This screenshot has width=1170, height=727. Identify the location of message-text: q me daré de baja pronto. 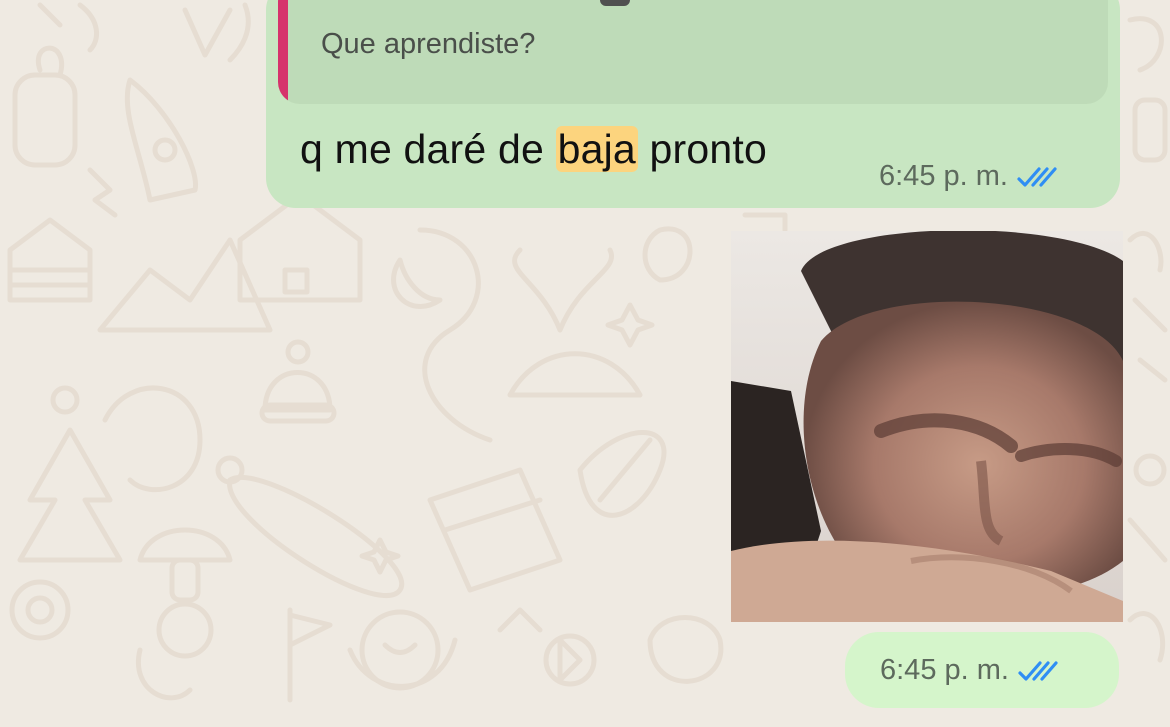
(533, 149).